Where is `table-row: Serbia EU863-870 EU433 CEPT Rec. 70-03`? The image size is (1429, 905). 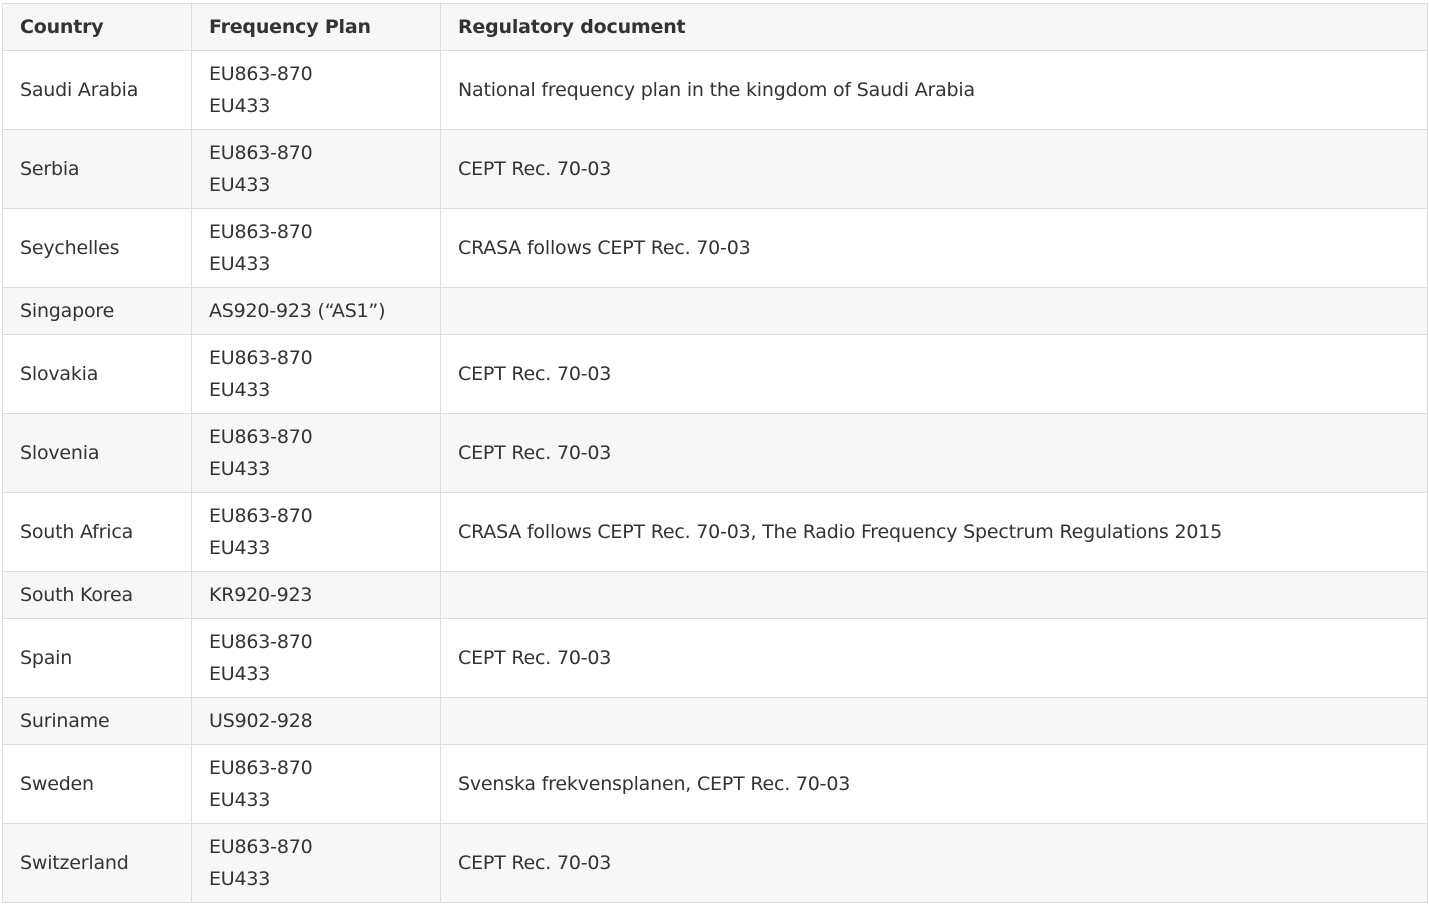
table-row: Serbia EU863-870 EU433 CEPT Rec. 70-03 is located at coordinates (715, 169).